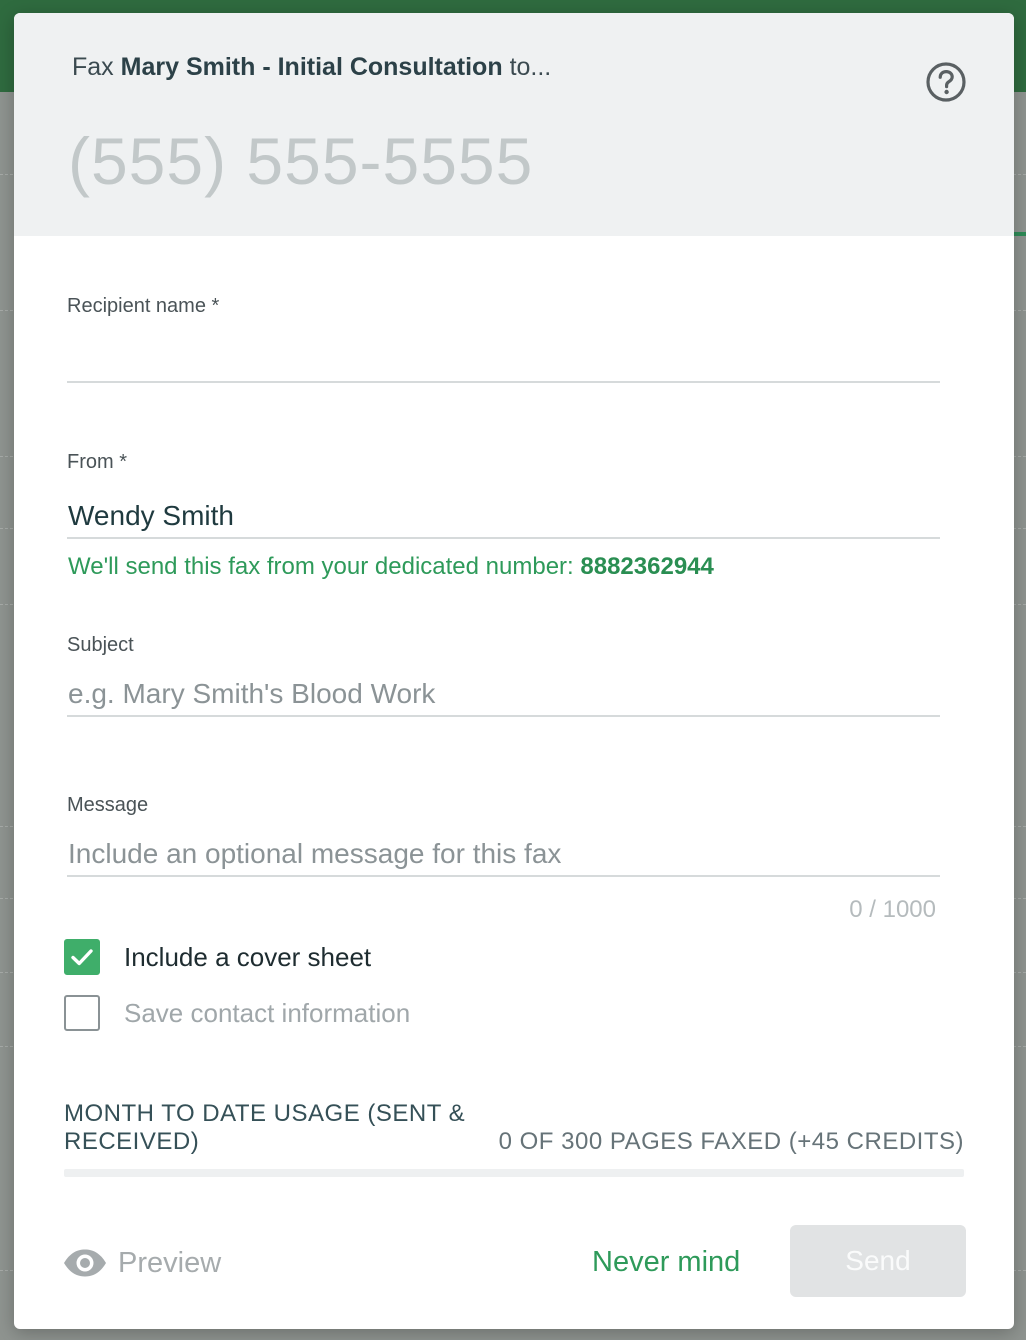 This screenshot has height=1340, width=1026. Describe the element at coordinates (666, 1262) in the screenshot. I see `never-mind-button: Never mind` at that location.